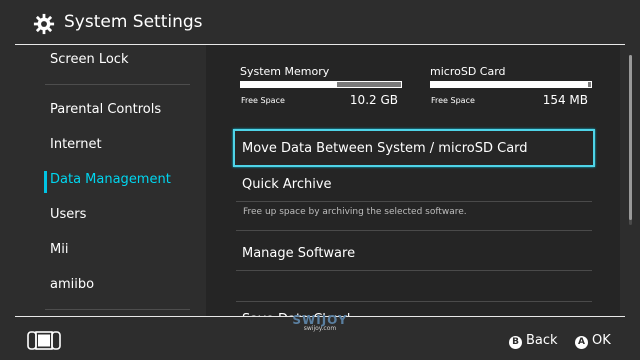 The height and width of the screenshot is (360, 640). What do you see at coordinates (630, 137) in the screenshot?
I see `scrollbar-thumb` at bounding box center [630, 137].